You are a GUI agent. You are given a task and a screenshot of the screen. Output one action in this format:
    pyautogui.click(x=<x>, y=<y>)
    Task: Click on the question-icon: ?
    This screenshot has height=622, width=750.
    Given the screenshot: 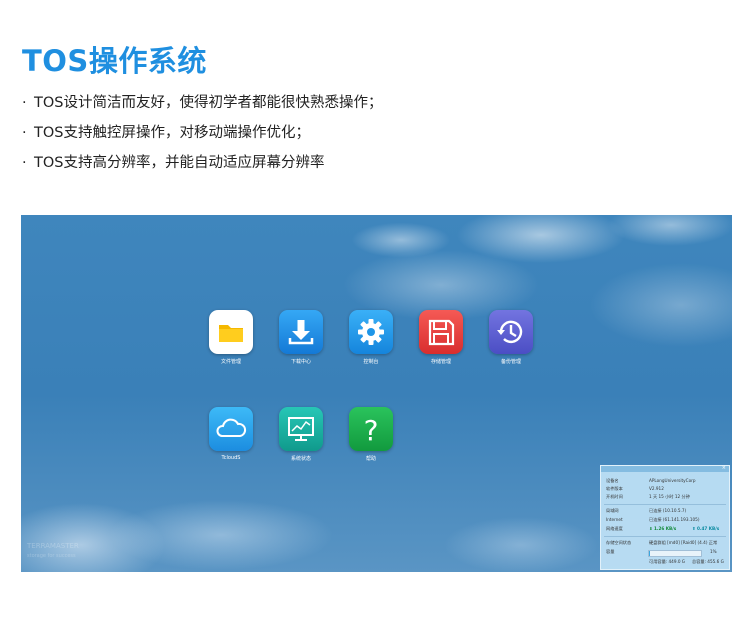 What is the action you would take?
    pyautogui.click(x=371, y=429)
    